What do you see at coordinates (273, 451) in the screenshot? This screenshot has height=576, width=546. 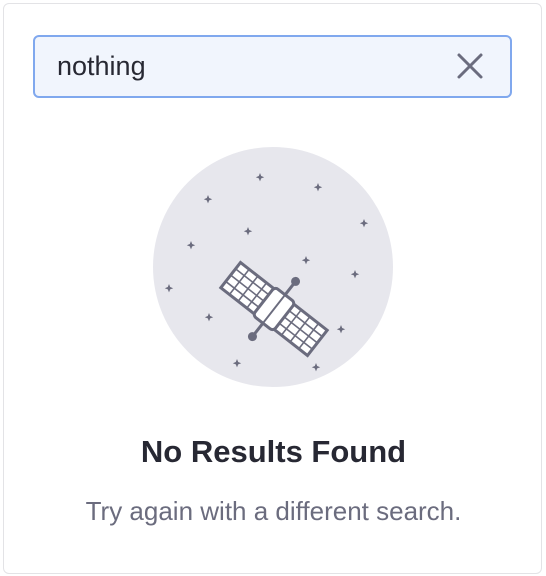 I see `empty-state-title: No Results Found` at bounding box center [273, 451].